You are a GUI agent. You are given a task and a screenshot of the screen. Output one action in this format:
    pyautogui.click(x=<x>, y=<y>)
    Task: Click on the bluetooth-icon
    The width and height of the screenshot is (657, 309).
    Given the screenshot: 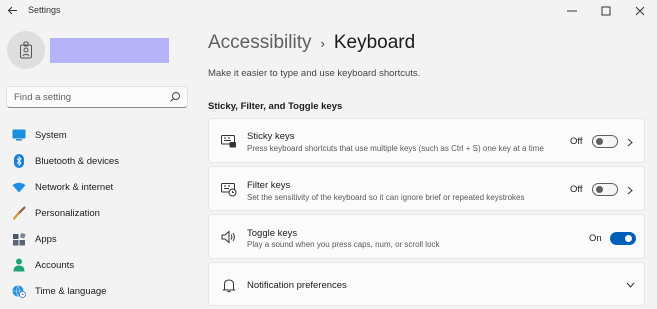 What is the action you would take?
    pyautogui.click(x=19, y=161)
    